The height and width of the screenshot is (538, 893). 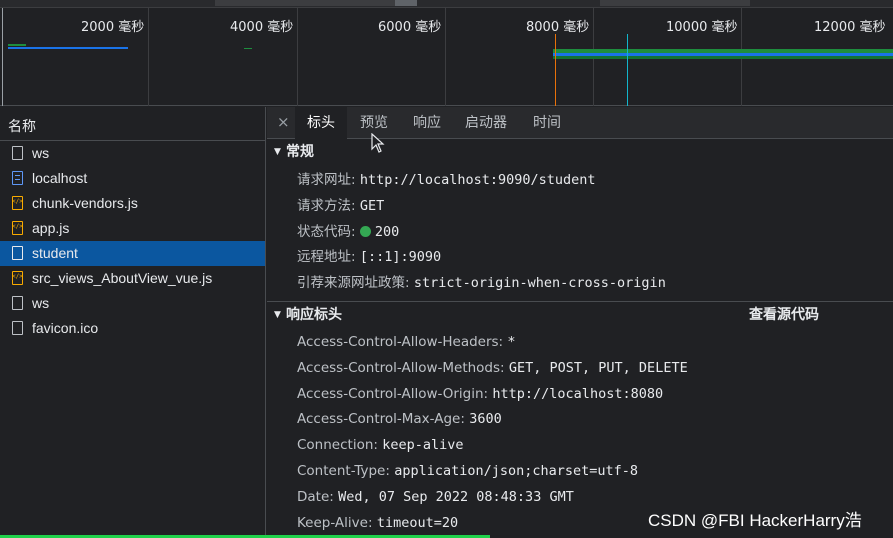 I want to click on section-title: 常规, so click(x=300, y=152).